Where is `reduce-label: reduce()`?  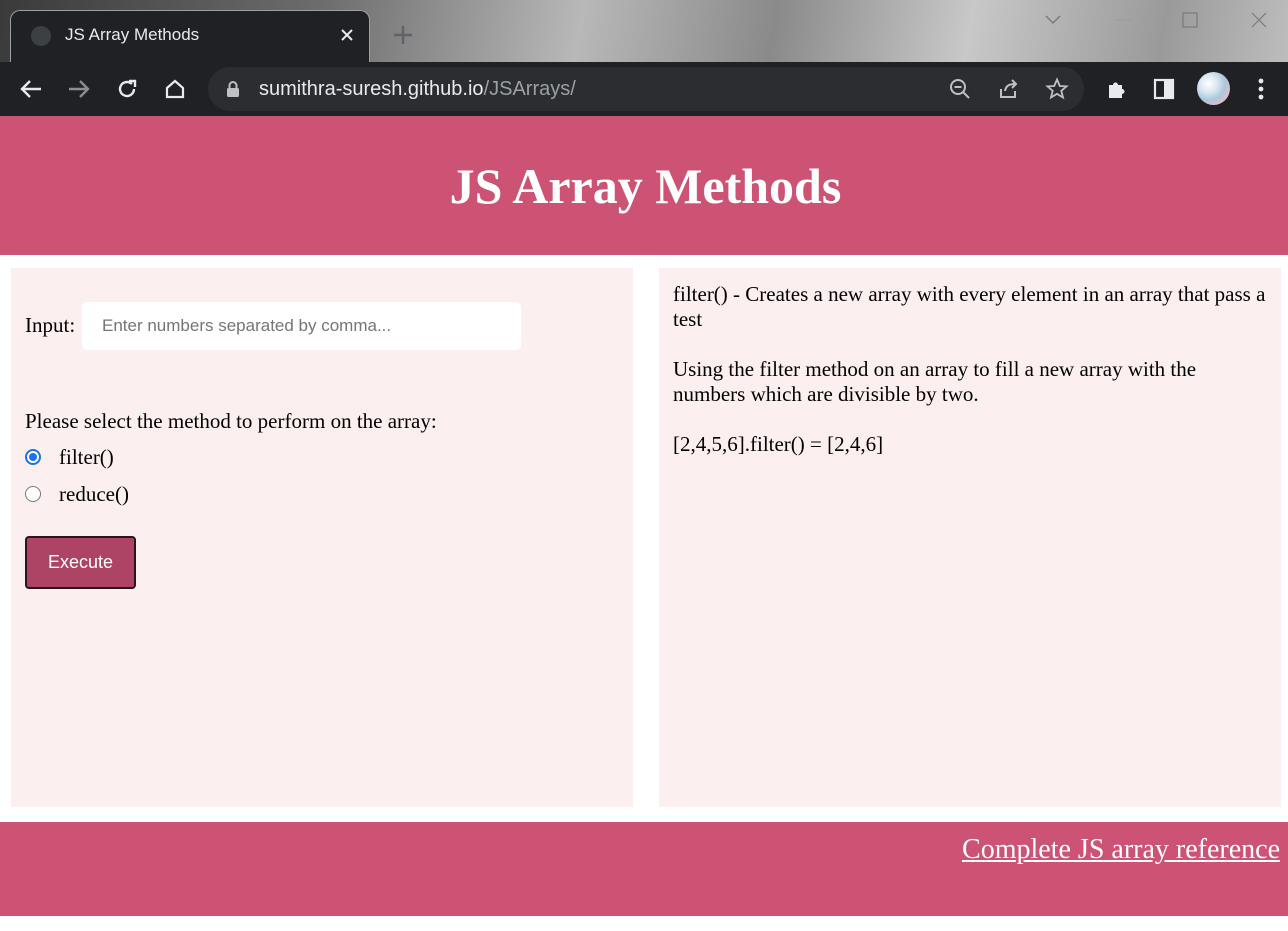 reduce-label: reduce() is located at coordinates (94, 493).